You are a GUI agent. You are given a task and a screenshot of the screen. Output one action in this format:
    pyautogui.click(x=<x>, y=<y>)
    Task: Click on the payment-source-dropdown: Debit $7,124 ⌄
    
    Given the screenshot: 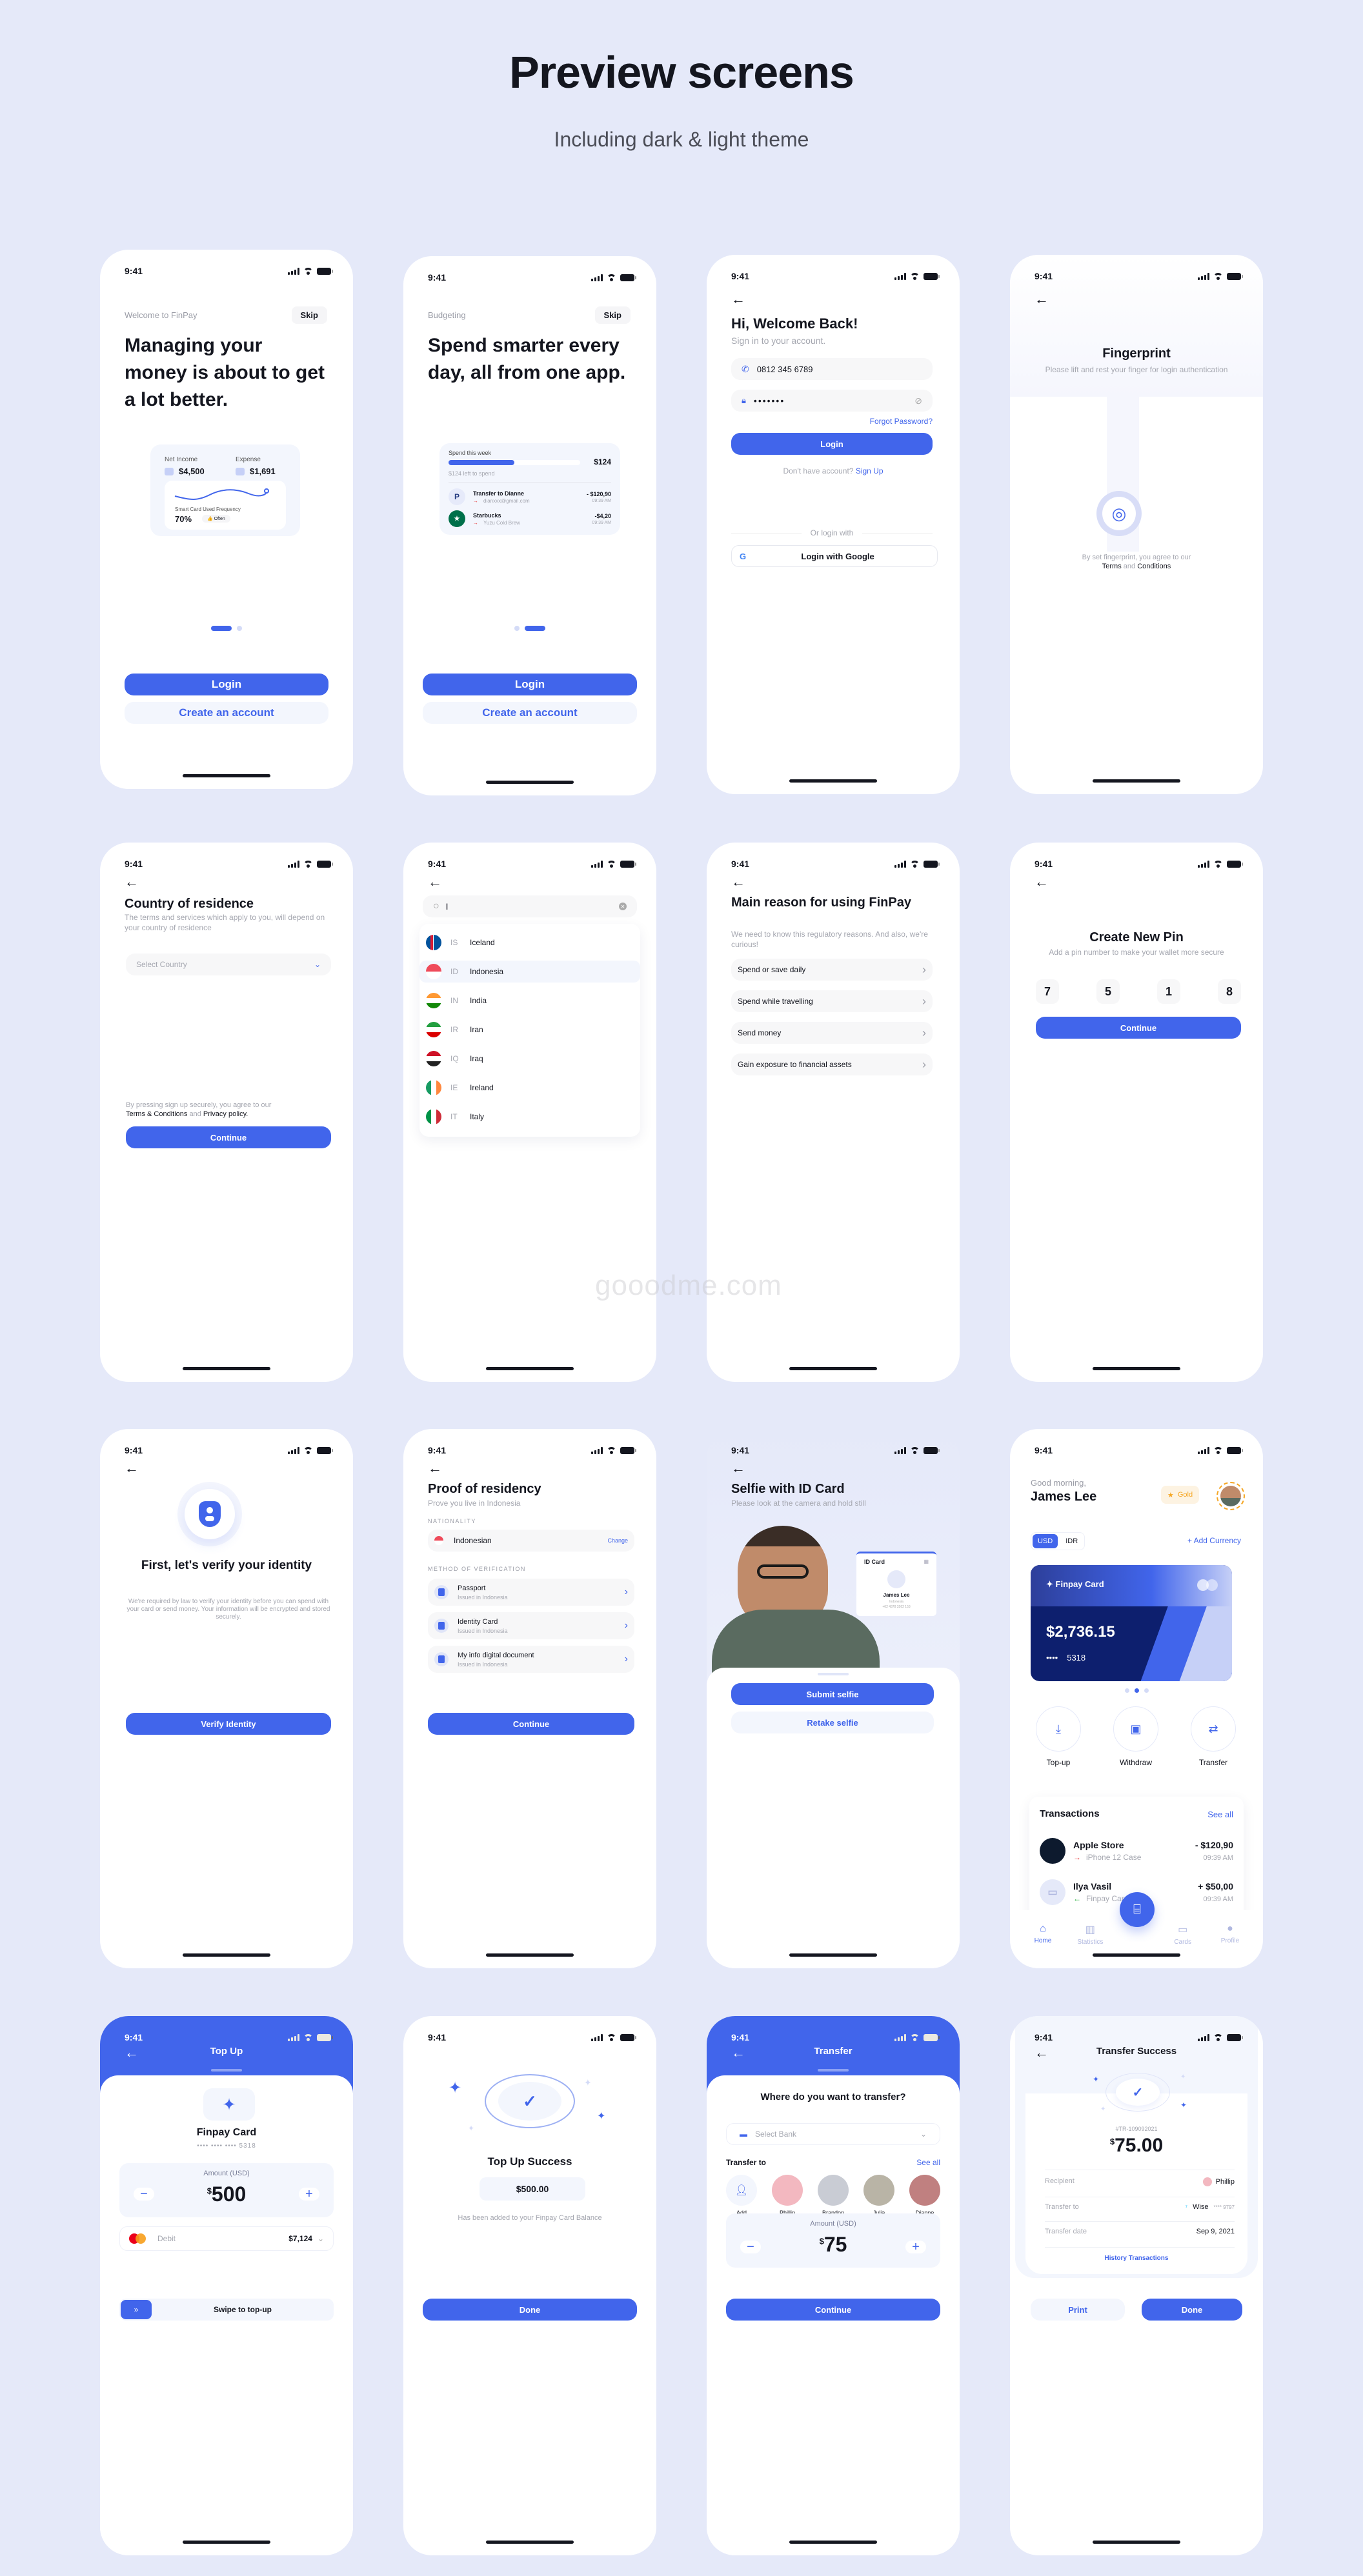 What is the action you would take?
    pyautogui.click(x=226, y=2238)
    